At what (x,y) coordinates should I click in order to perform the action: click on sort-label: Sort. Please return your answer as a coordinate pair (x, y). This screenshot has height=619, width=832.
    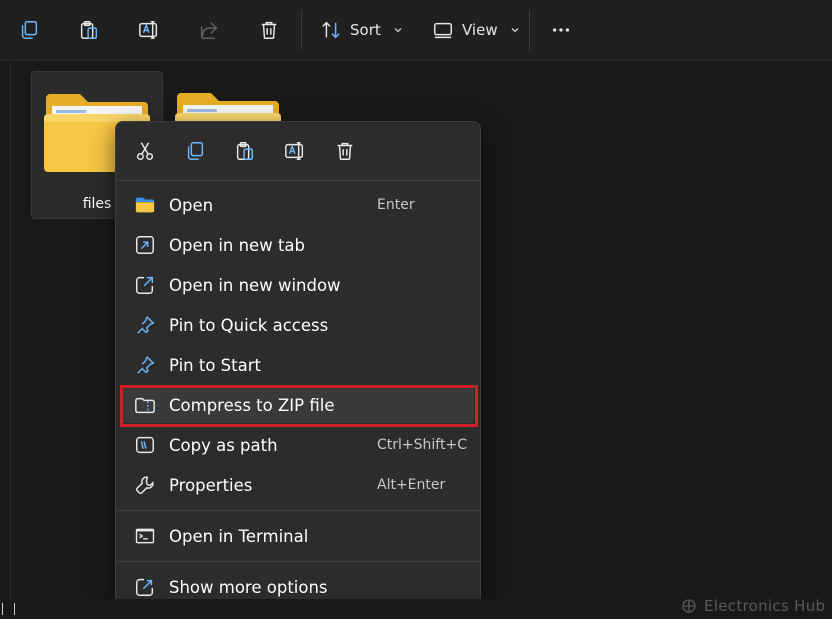
    Looking at the image, I should click on (365, 30).